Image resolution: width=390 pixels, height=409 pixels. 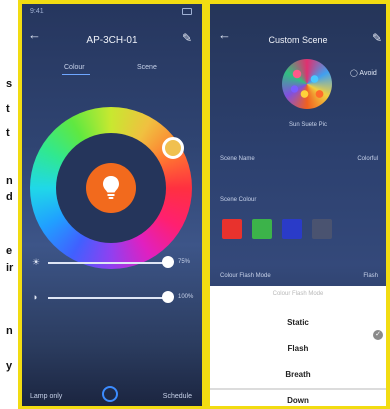 What do you see at coordinates (147, 67) in the screenshot?
I see `tab-scene: Scene` at bounding box center [147, 67].